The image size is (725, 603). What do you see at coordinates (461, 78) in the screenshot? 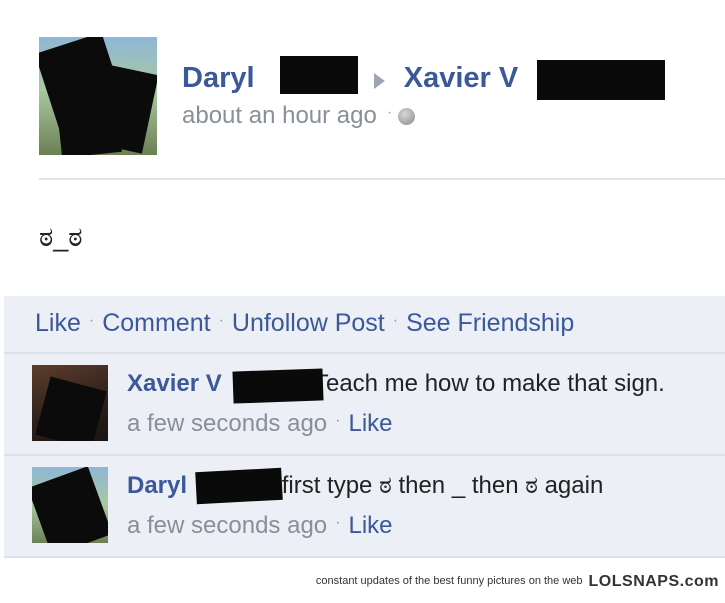
I see `target-link: Xavier V` at bounding box center [461, 78].